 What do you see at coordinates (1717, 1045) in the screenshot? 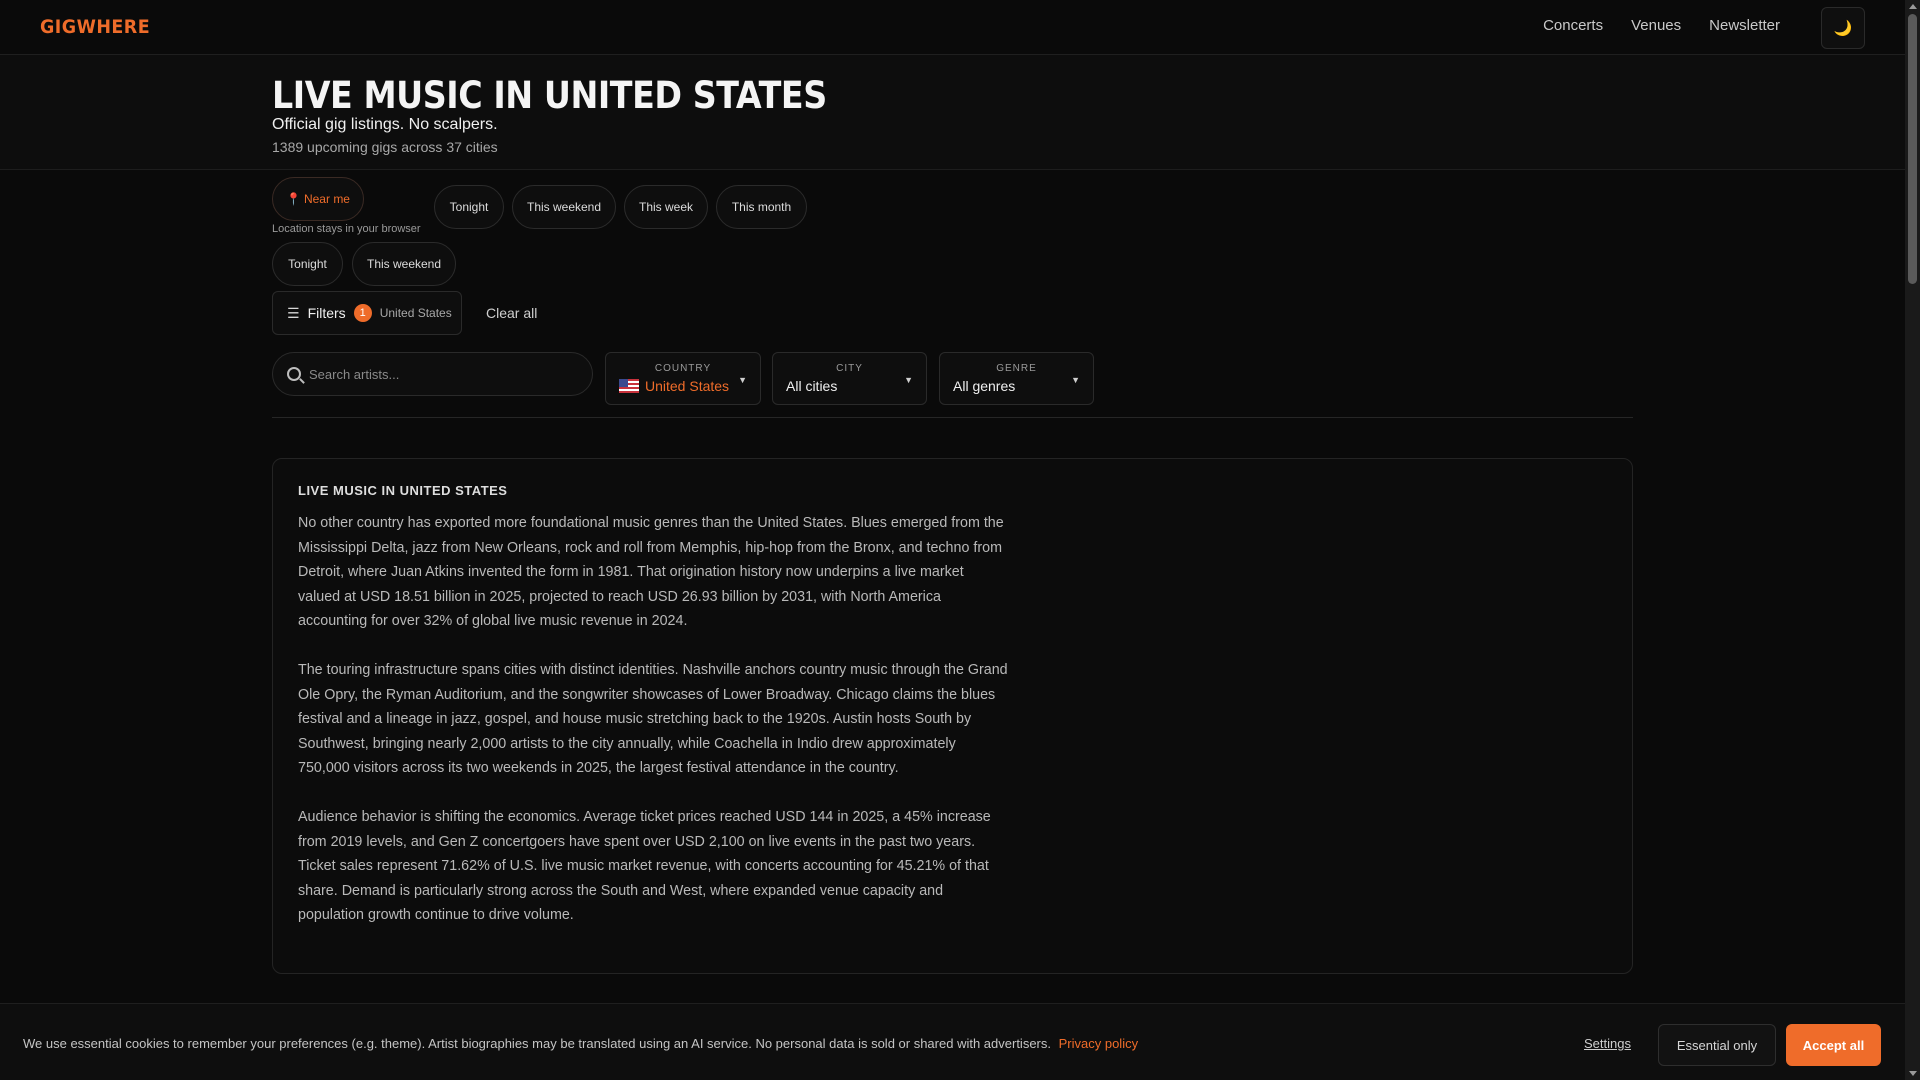
I see `essential-only-button: Essential only` at bounding box center [1717, 1045].